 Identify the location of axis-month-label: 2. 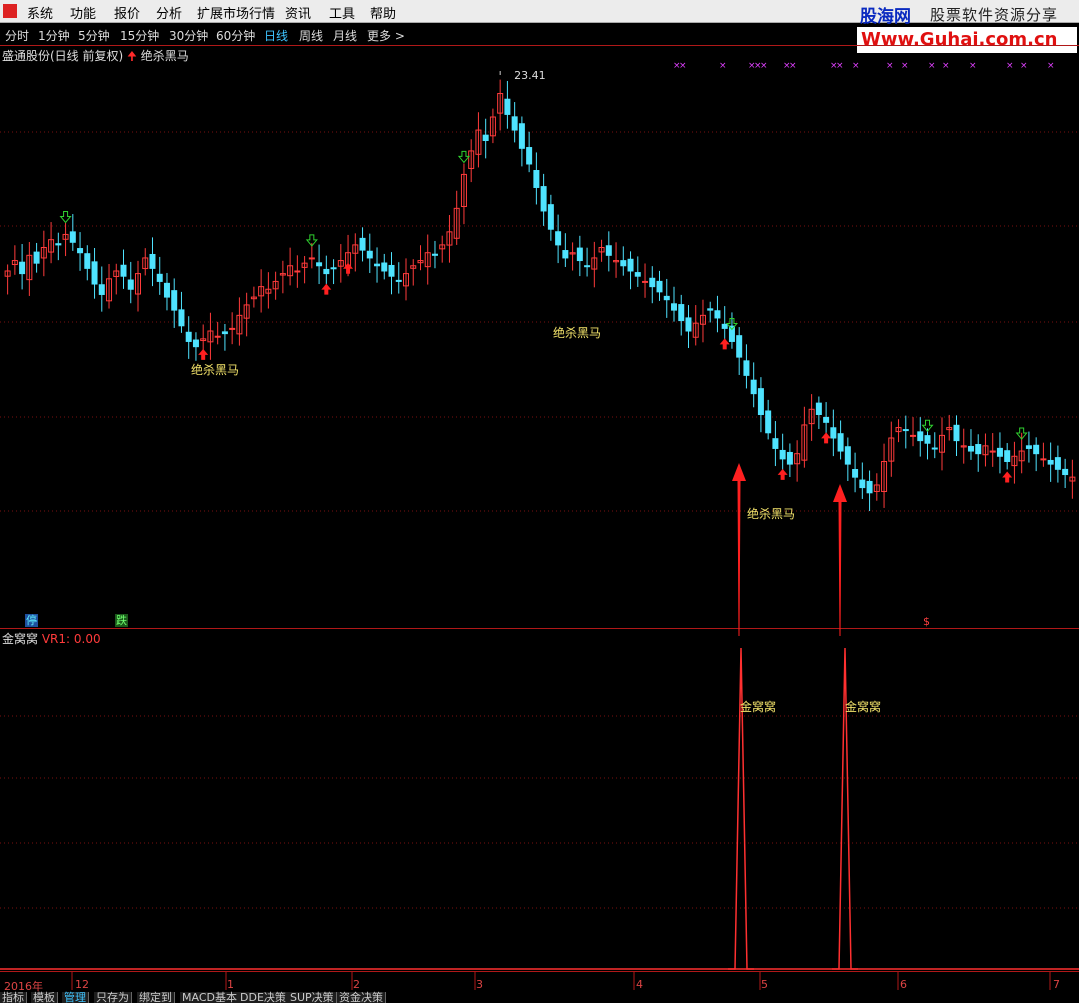
(356, 984).